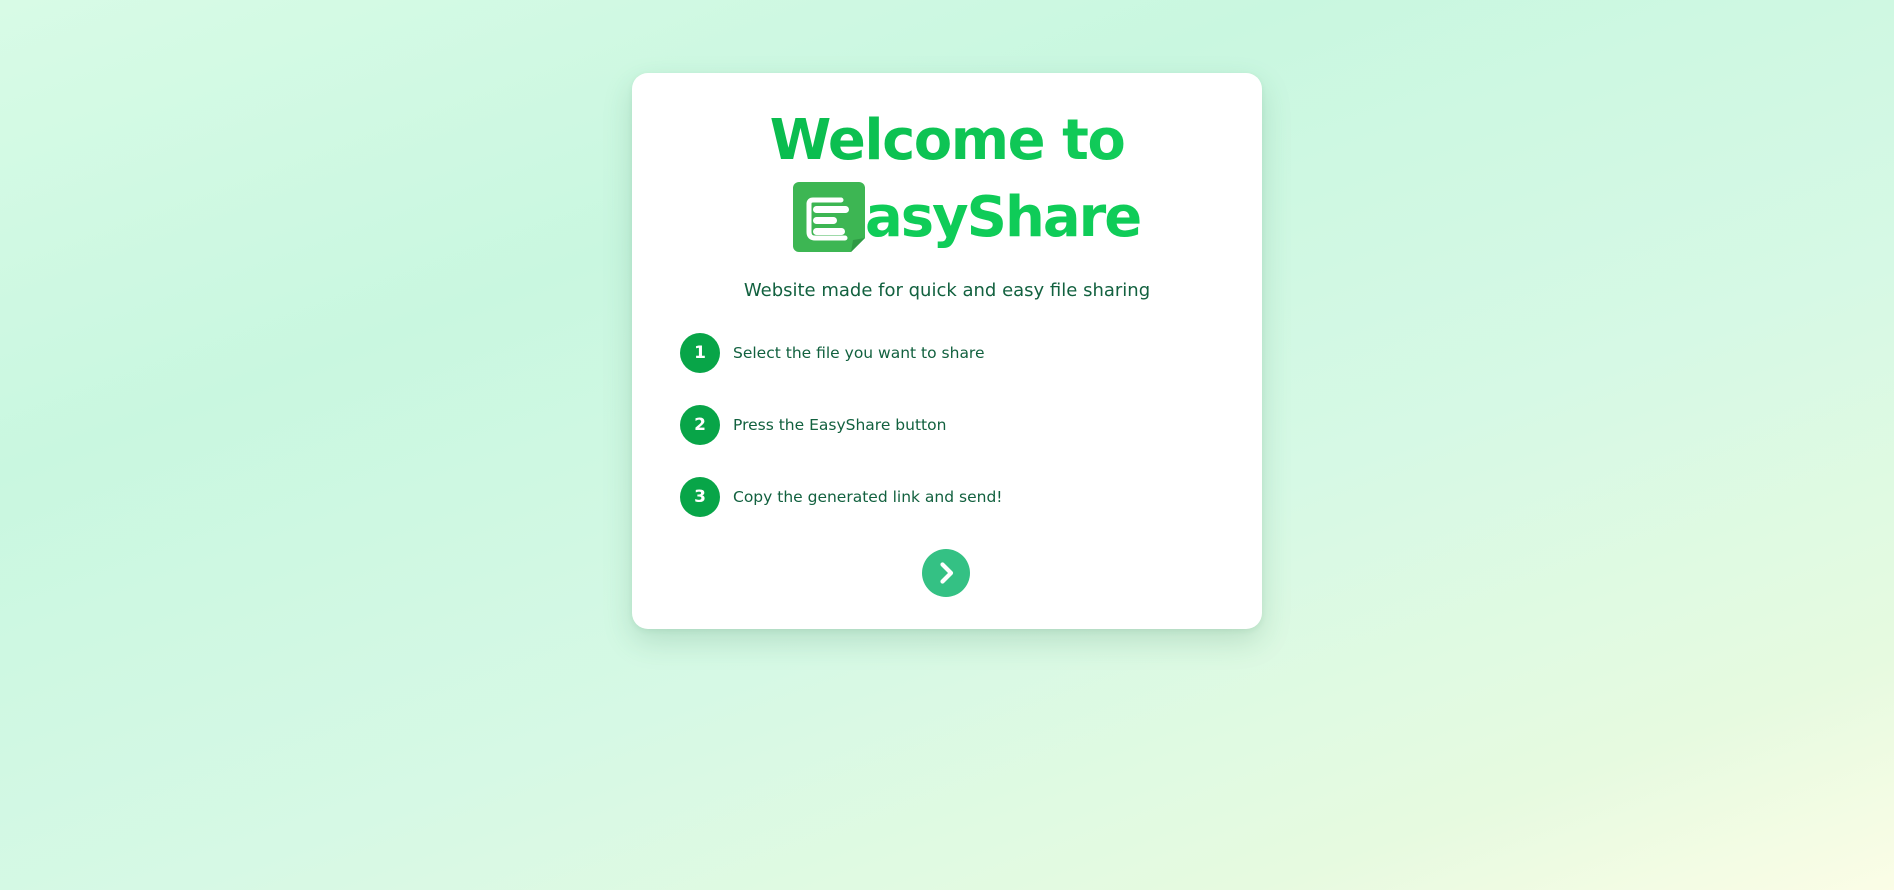  I want to click on step-item: 1 Select the file you want to share, so click(841, 353).